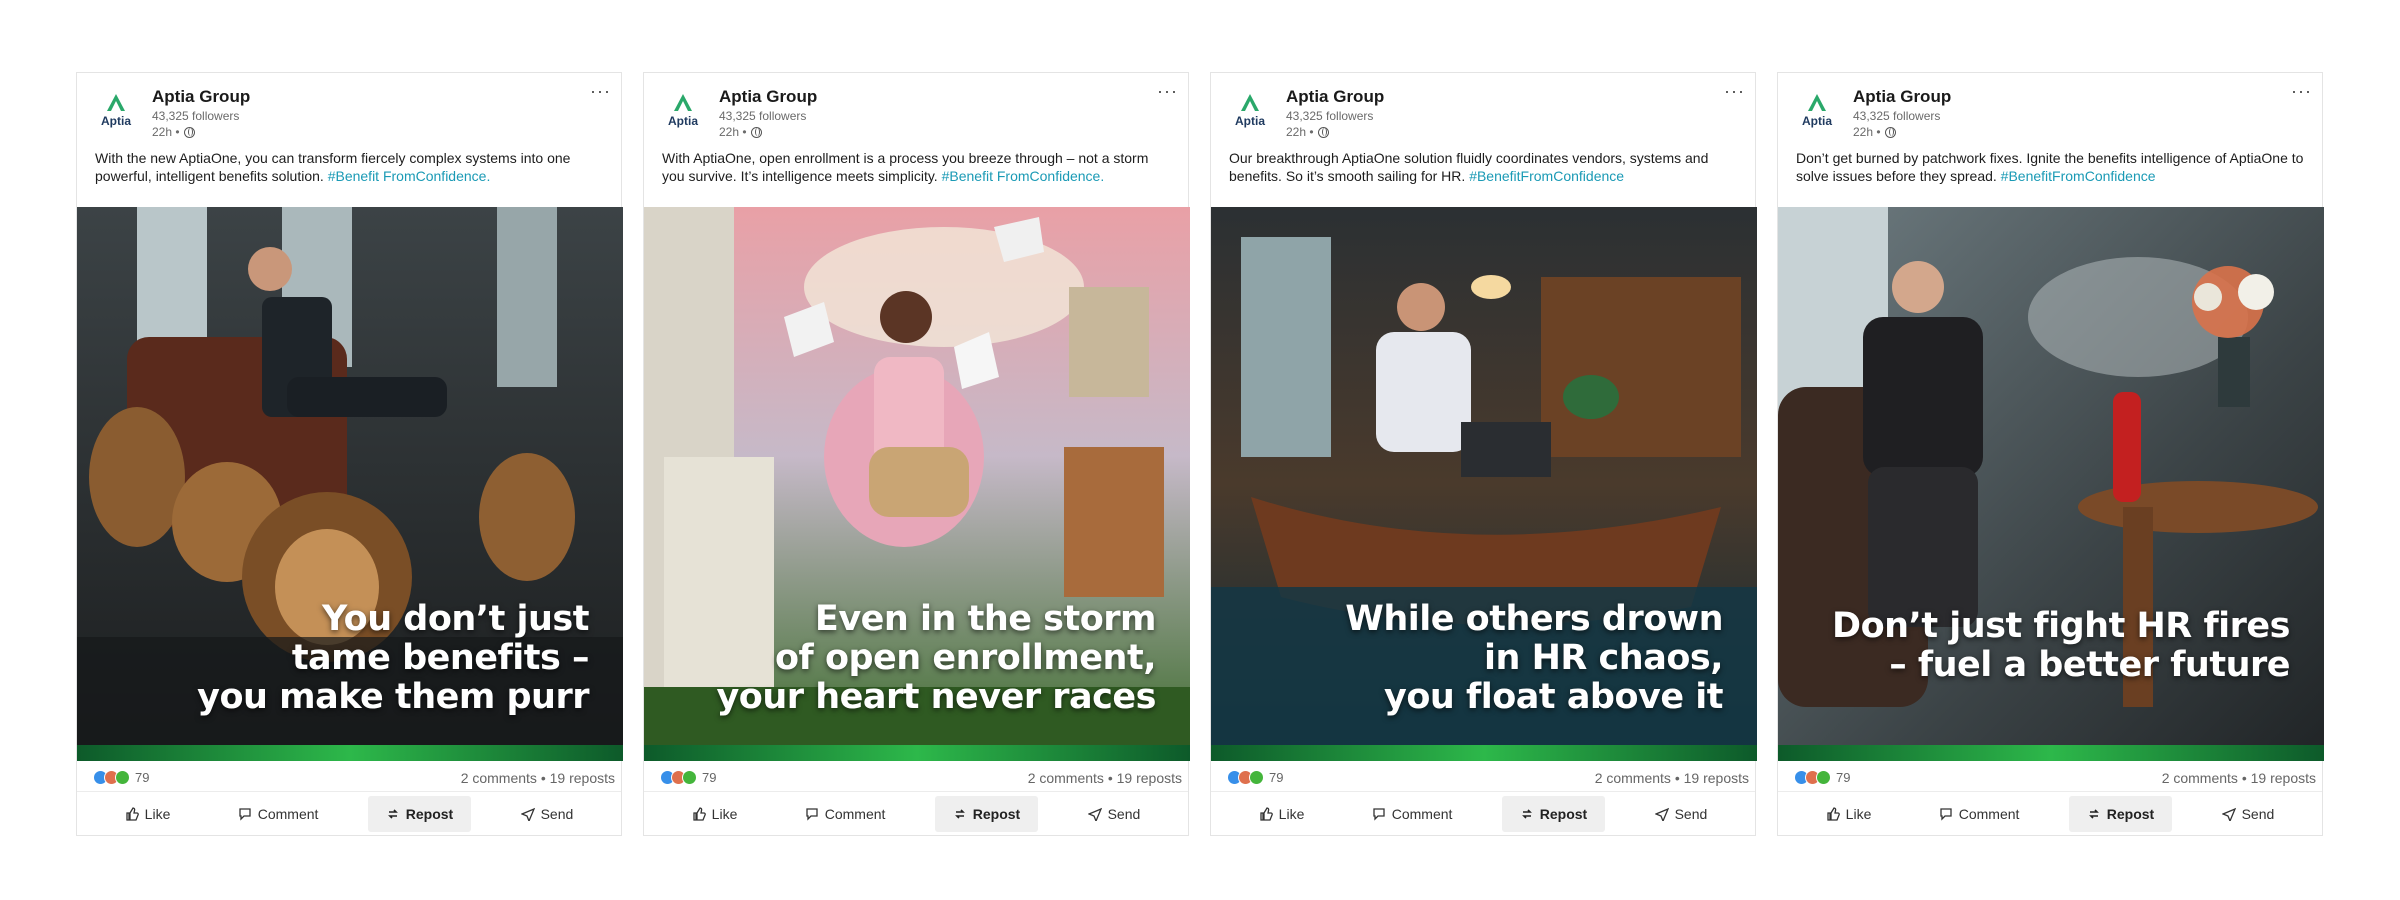 This screenshot has height=900, width=2400. What do you see at coordinates (440, 658) in the screenshot?
I see `headline-line: tame benefits –` at bounding box center [440, 658].